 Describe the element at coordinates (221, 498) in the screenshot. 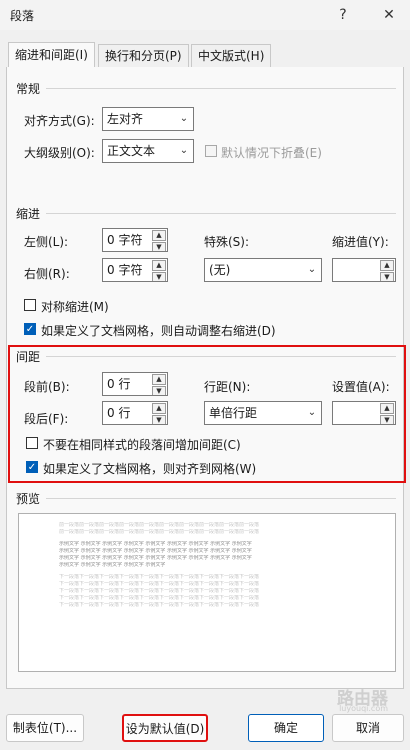

I see `preview-separator` at that location.